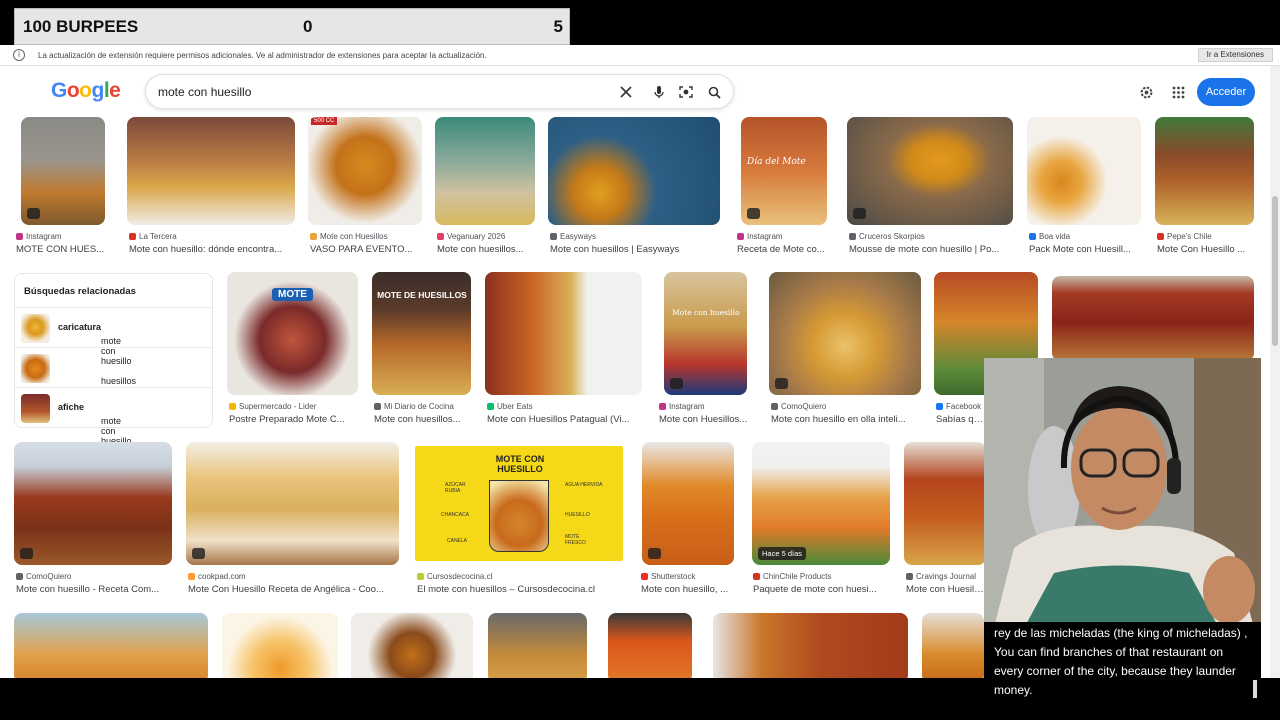  Describe the element at coordinates (459, 576) in the screenshot. I see `source-name: Cursosdecocina.cl` at that location.